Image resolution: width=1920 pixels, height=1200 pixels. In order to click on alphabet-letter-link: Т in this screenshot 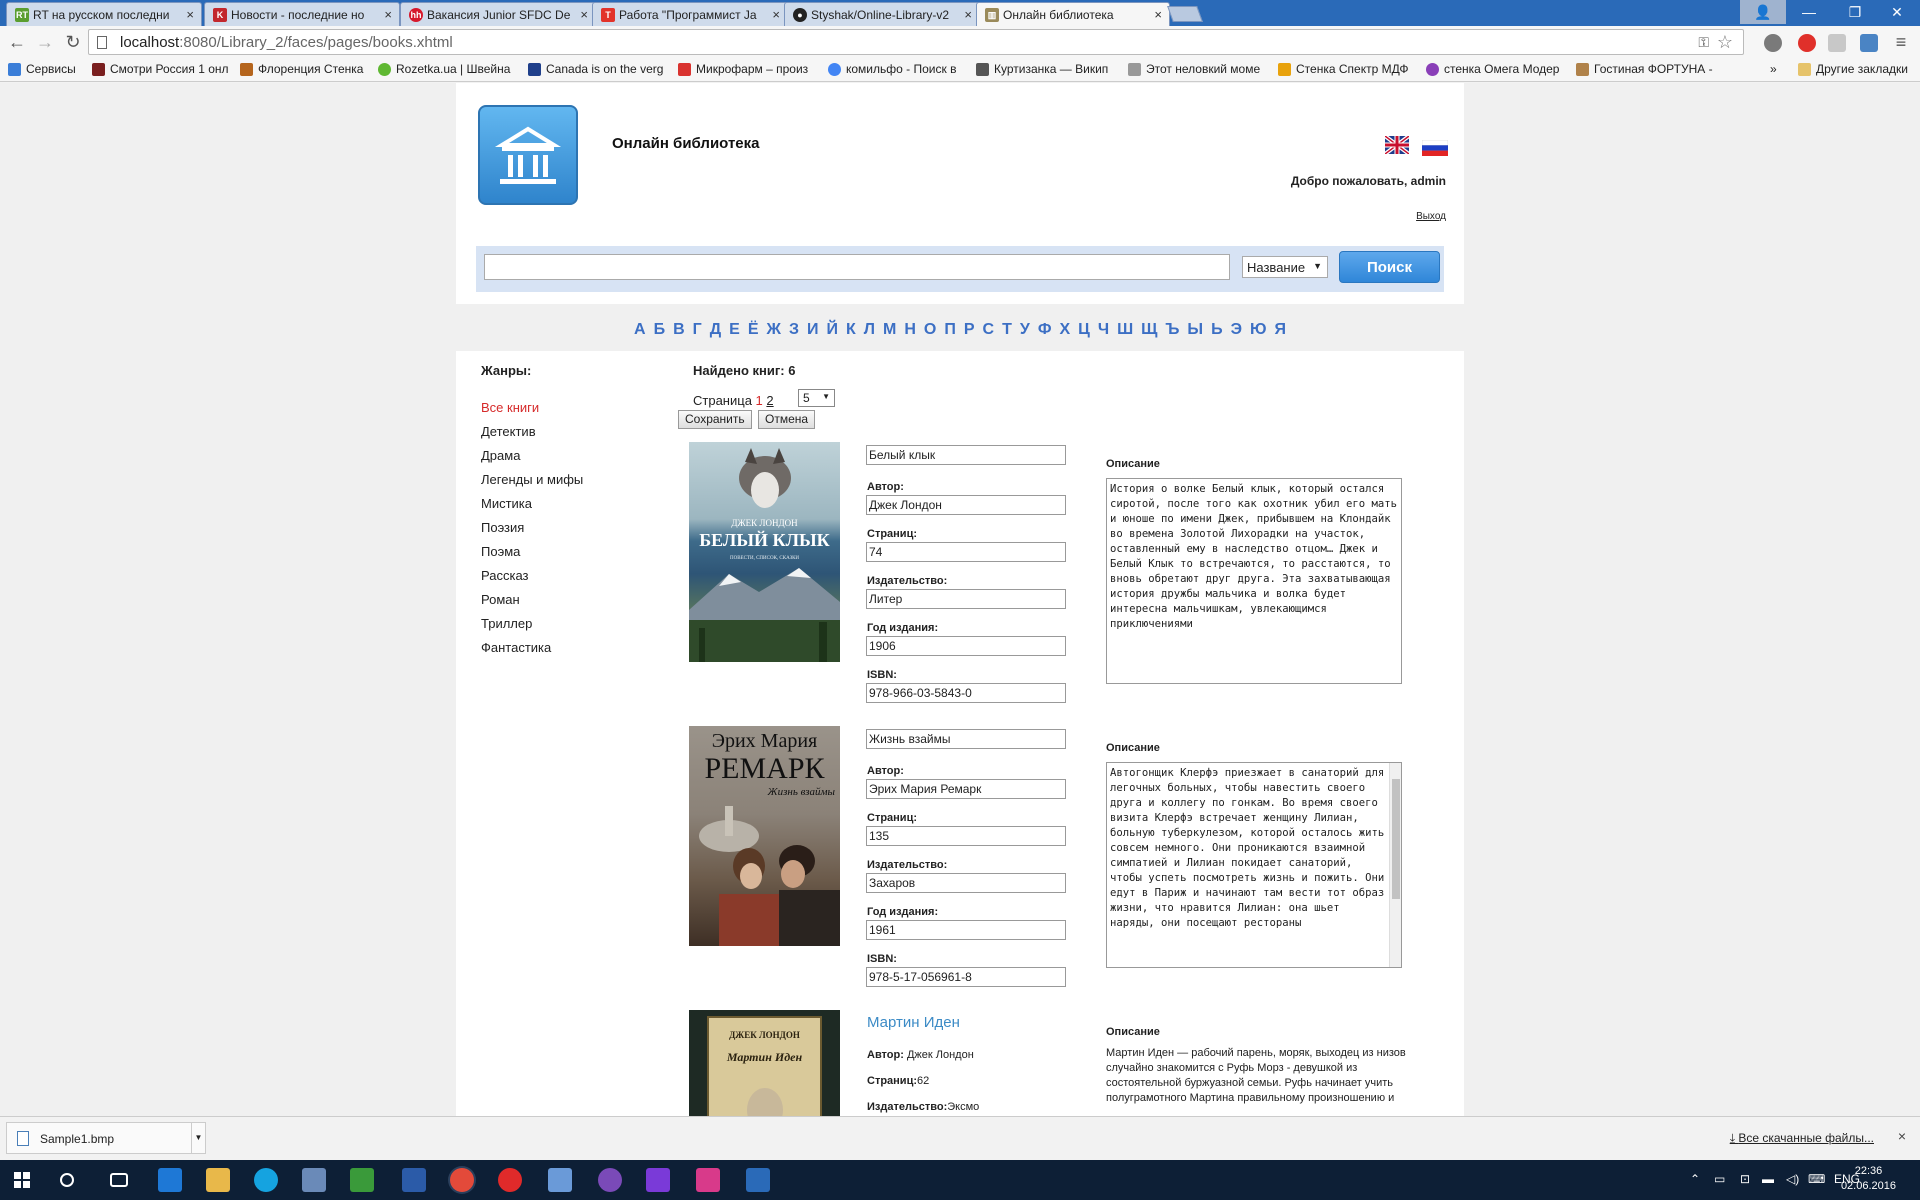, I will do `click(1007, 330)`.